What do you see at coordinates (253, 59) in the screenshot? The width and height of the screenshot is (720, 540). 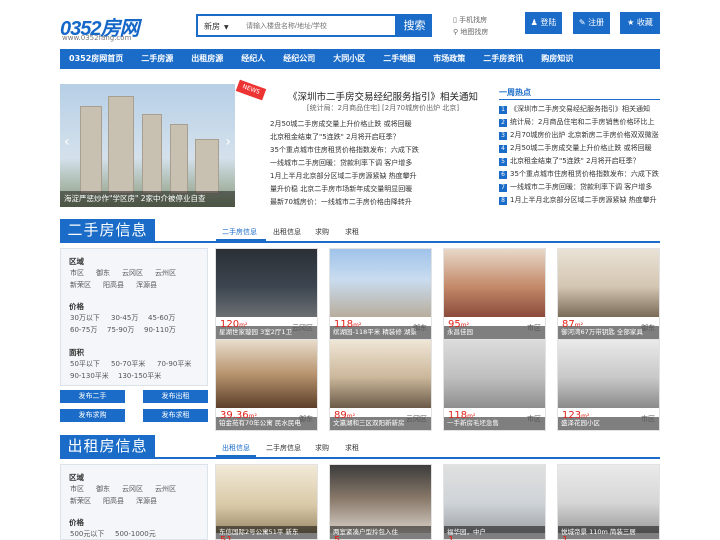 I see `nav-agent: 经纪人` at bounding box center [253, 59].